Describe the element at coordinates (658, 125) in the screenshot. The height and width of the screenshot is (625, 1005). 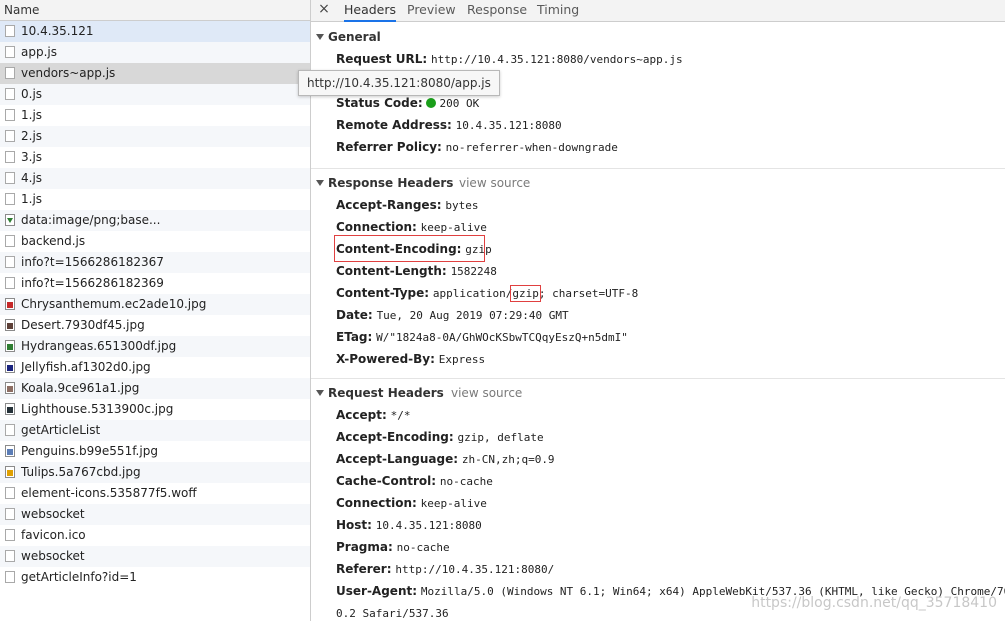
I see `header-row: Remote Address: 10.4.35.121:8080` at that location.